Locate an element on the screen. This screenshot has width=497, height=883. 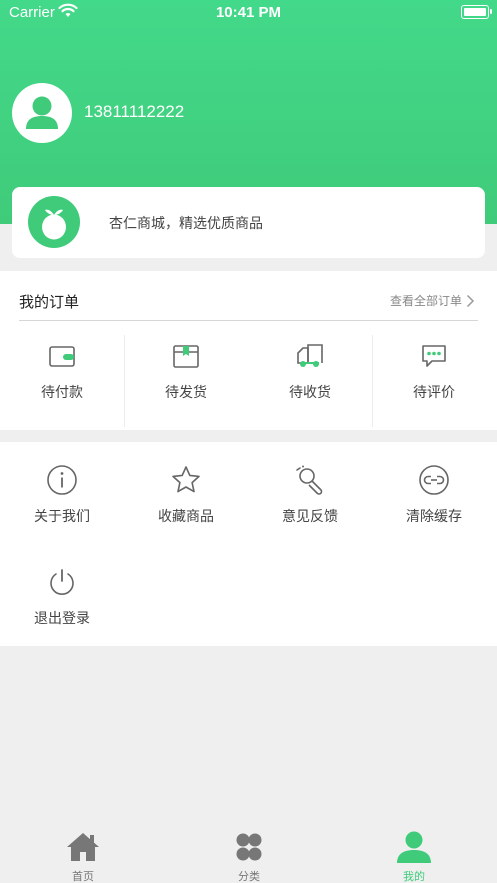
tool-label: 退出登录 is located at coordinates (62, 619).